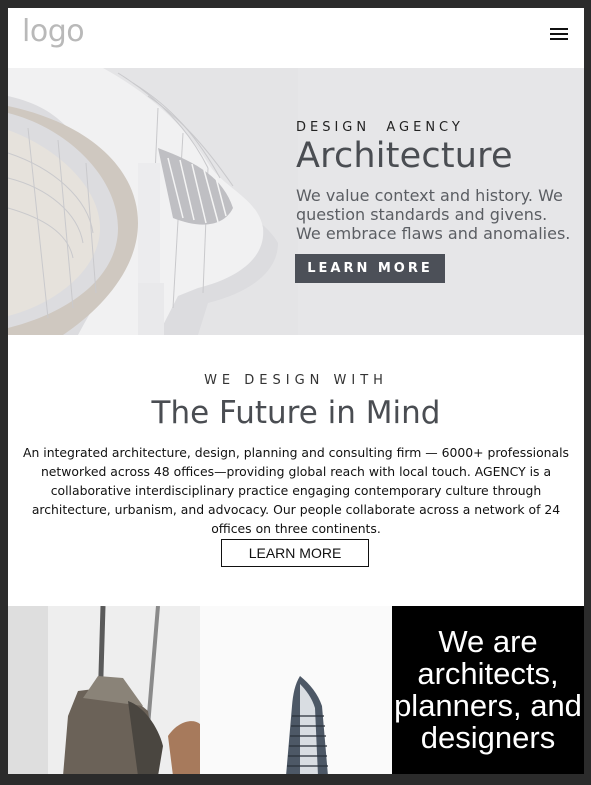 The height and width of the screenshot is (785, 591). I want to click on site-header: logo, so click(296, 38).